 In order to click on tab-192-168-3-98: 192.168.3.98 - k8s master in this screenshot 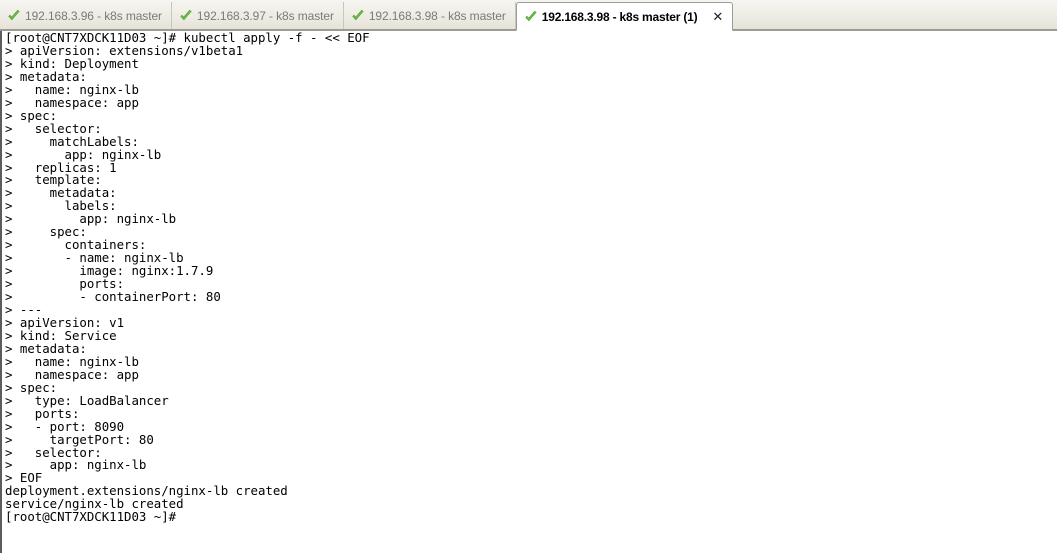, I will do `click(430, 15)`.